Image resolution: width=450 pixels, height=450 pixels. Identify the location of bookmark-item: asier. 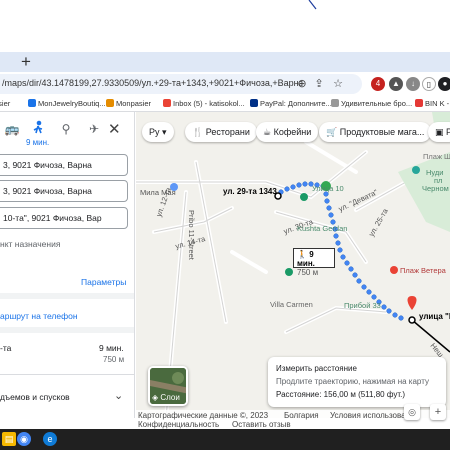
(5, 103).